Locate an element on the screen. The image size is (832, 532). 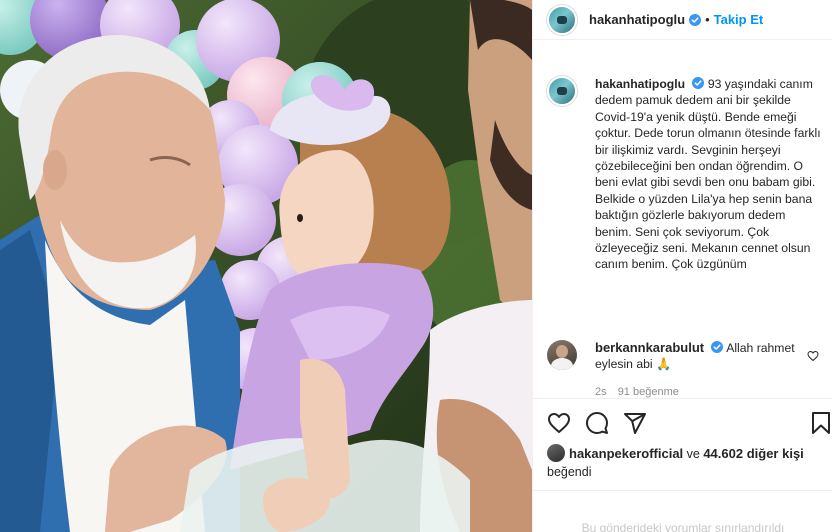
comment-like-heart-icon is located at coordinates (813, 356).